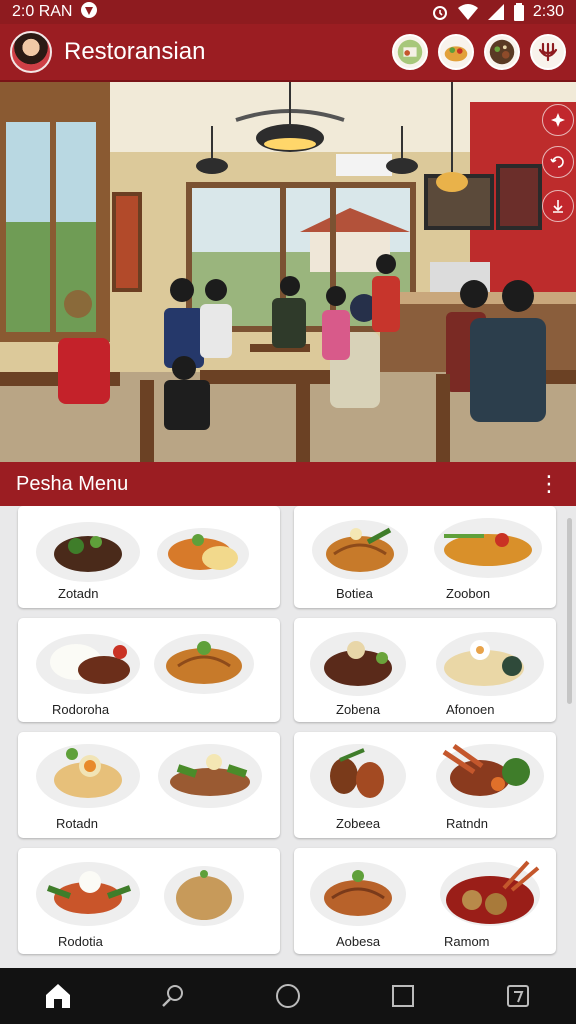 The image size is (576, 1024). Describe the element at coordinates (468, 12) in the screenshot. I see `wifi-icon` at that location.